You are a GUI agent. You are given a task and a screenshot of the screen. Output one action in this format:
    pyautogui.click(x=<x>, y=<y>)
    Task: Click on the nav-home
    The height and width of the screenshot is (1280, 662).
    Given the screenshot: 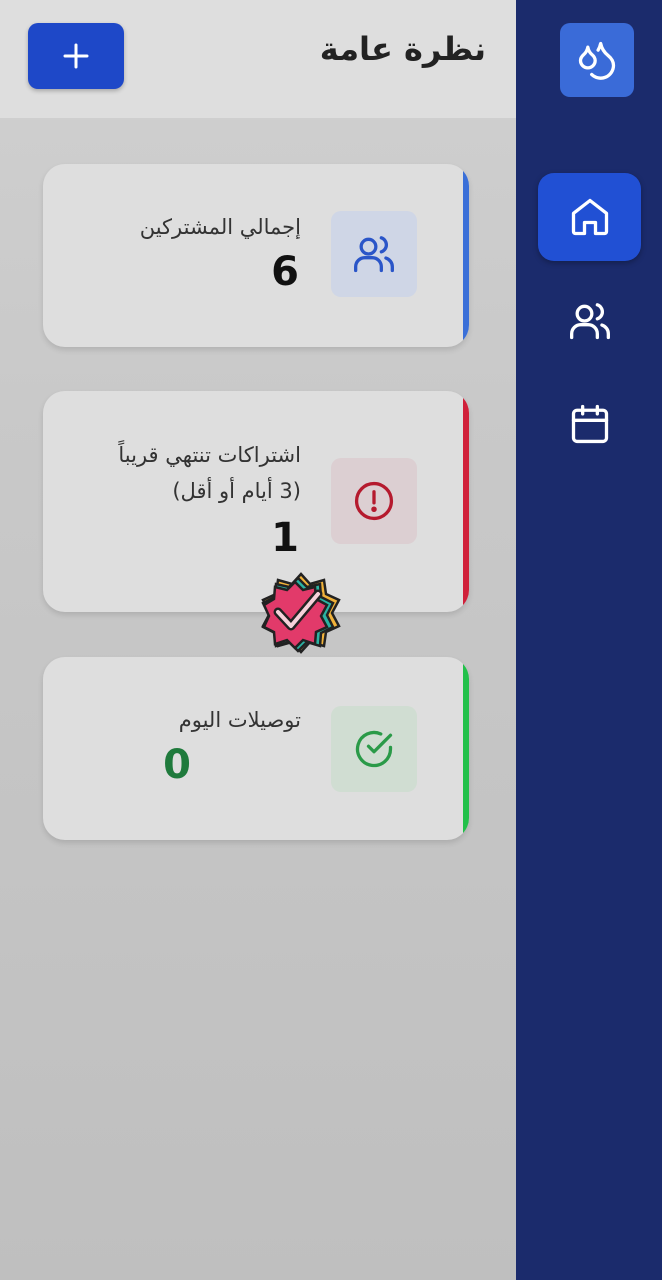 What is the action you would take?
    pyautogui.click(x=589, y=217)
    